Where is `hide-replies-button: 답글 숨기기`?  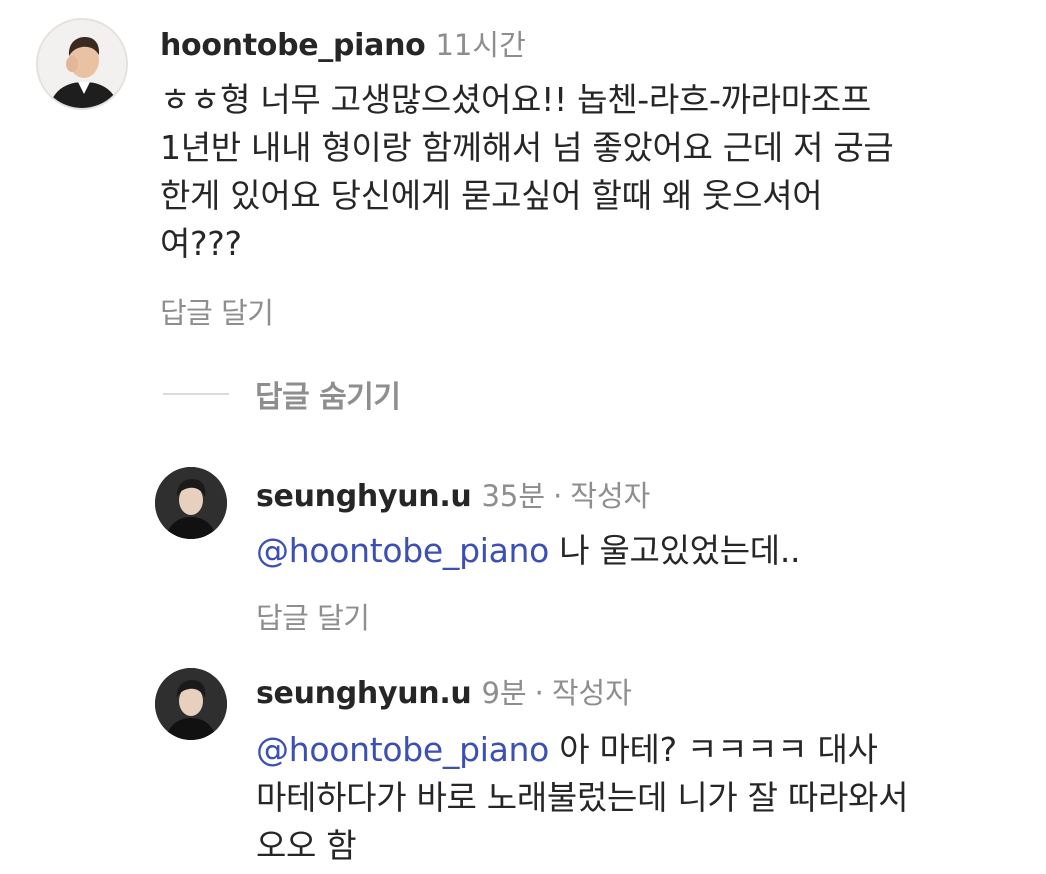 hide-replies-button: 답글 숨기기 is located at coordinates (328, 394).